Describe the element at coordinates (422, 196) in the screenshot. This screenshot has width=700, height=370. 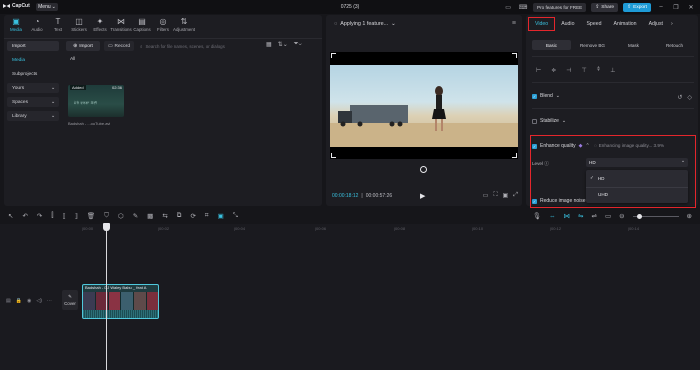
I see `play-icon: ▶` at that location.